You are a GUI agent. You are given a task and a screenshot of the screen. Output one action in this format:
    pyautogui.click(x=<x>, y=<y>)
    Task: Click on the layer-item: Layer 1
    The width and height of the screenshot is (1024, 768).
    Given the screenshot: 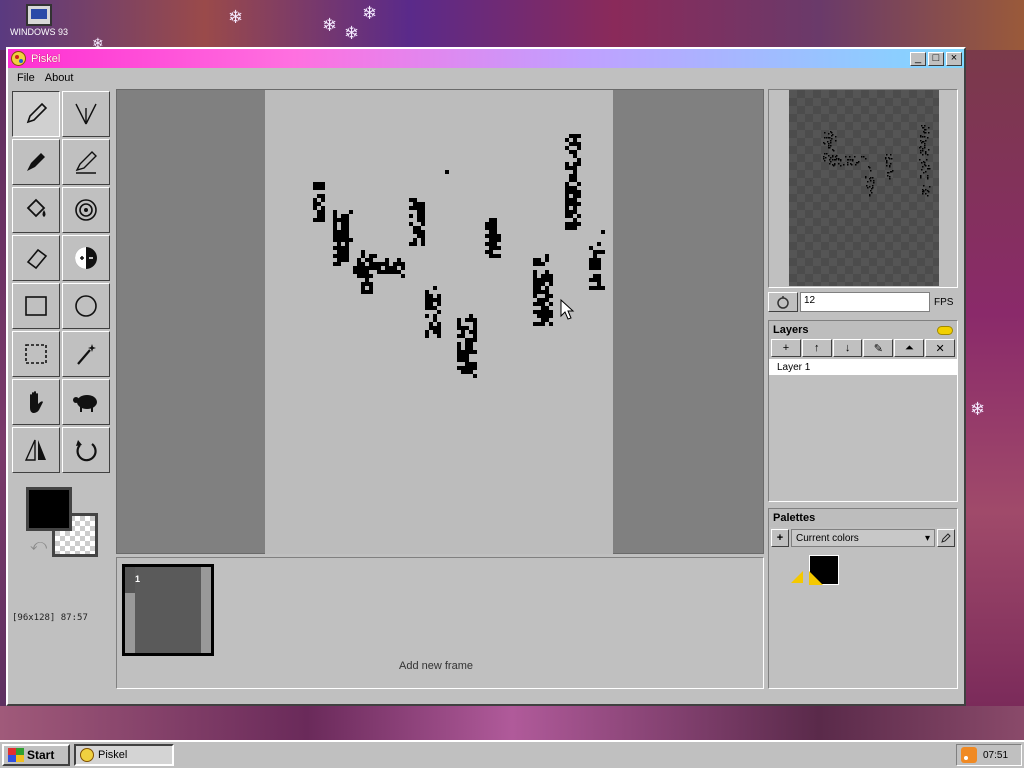 What is the action you would take?
    pyautogui.click(x=863, y=367)
    